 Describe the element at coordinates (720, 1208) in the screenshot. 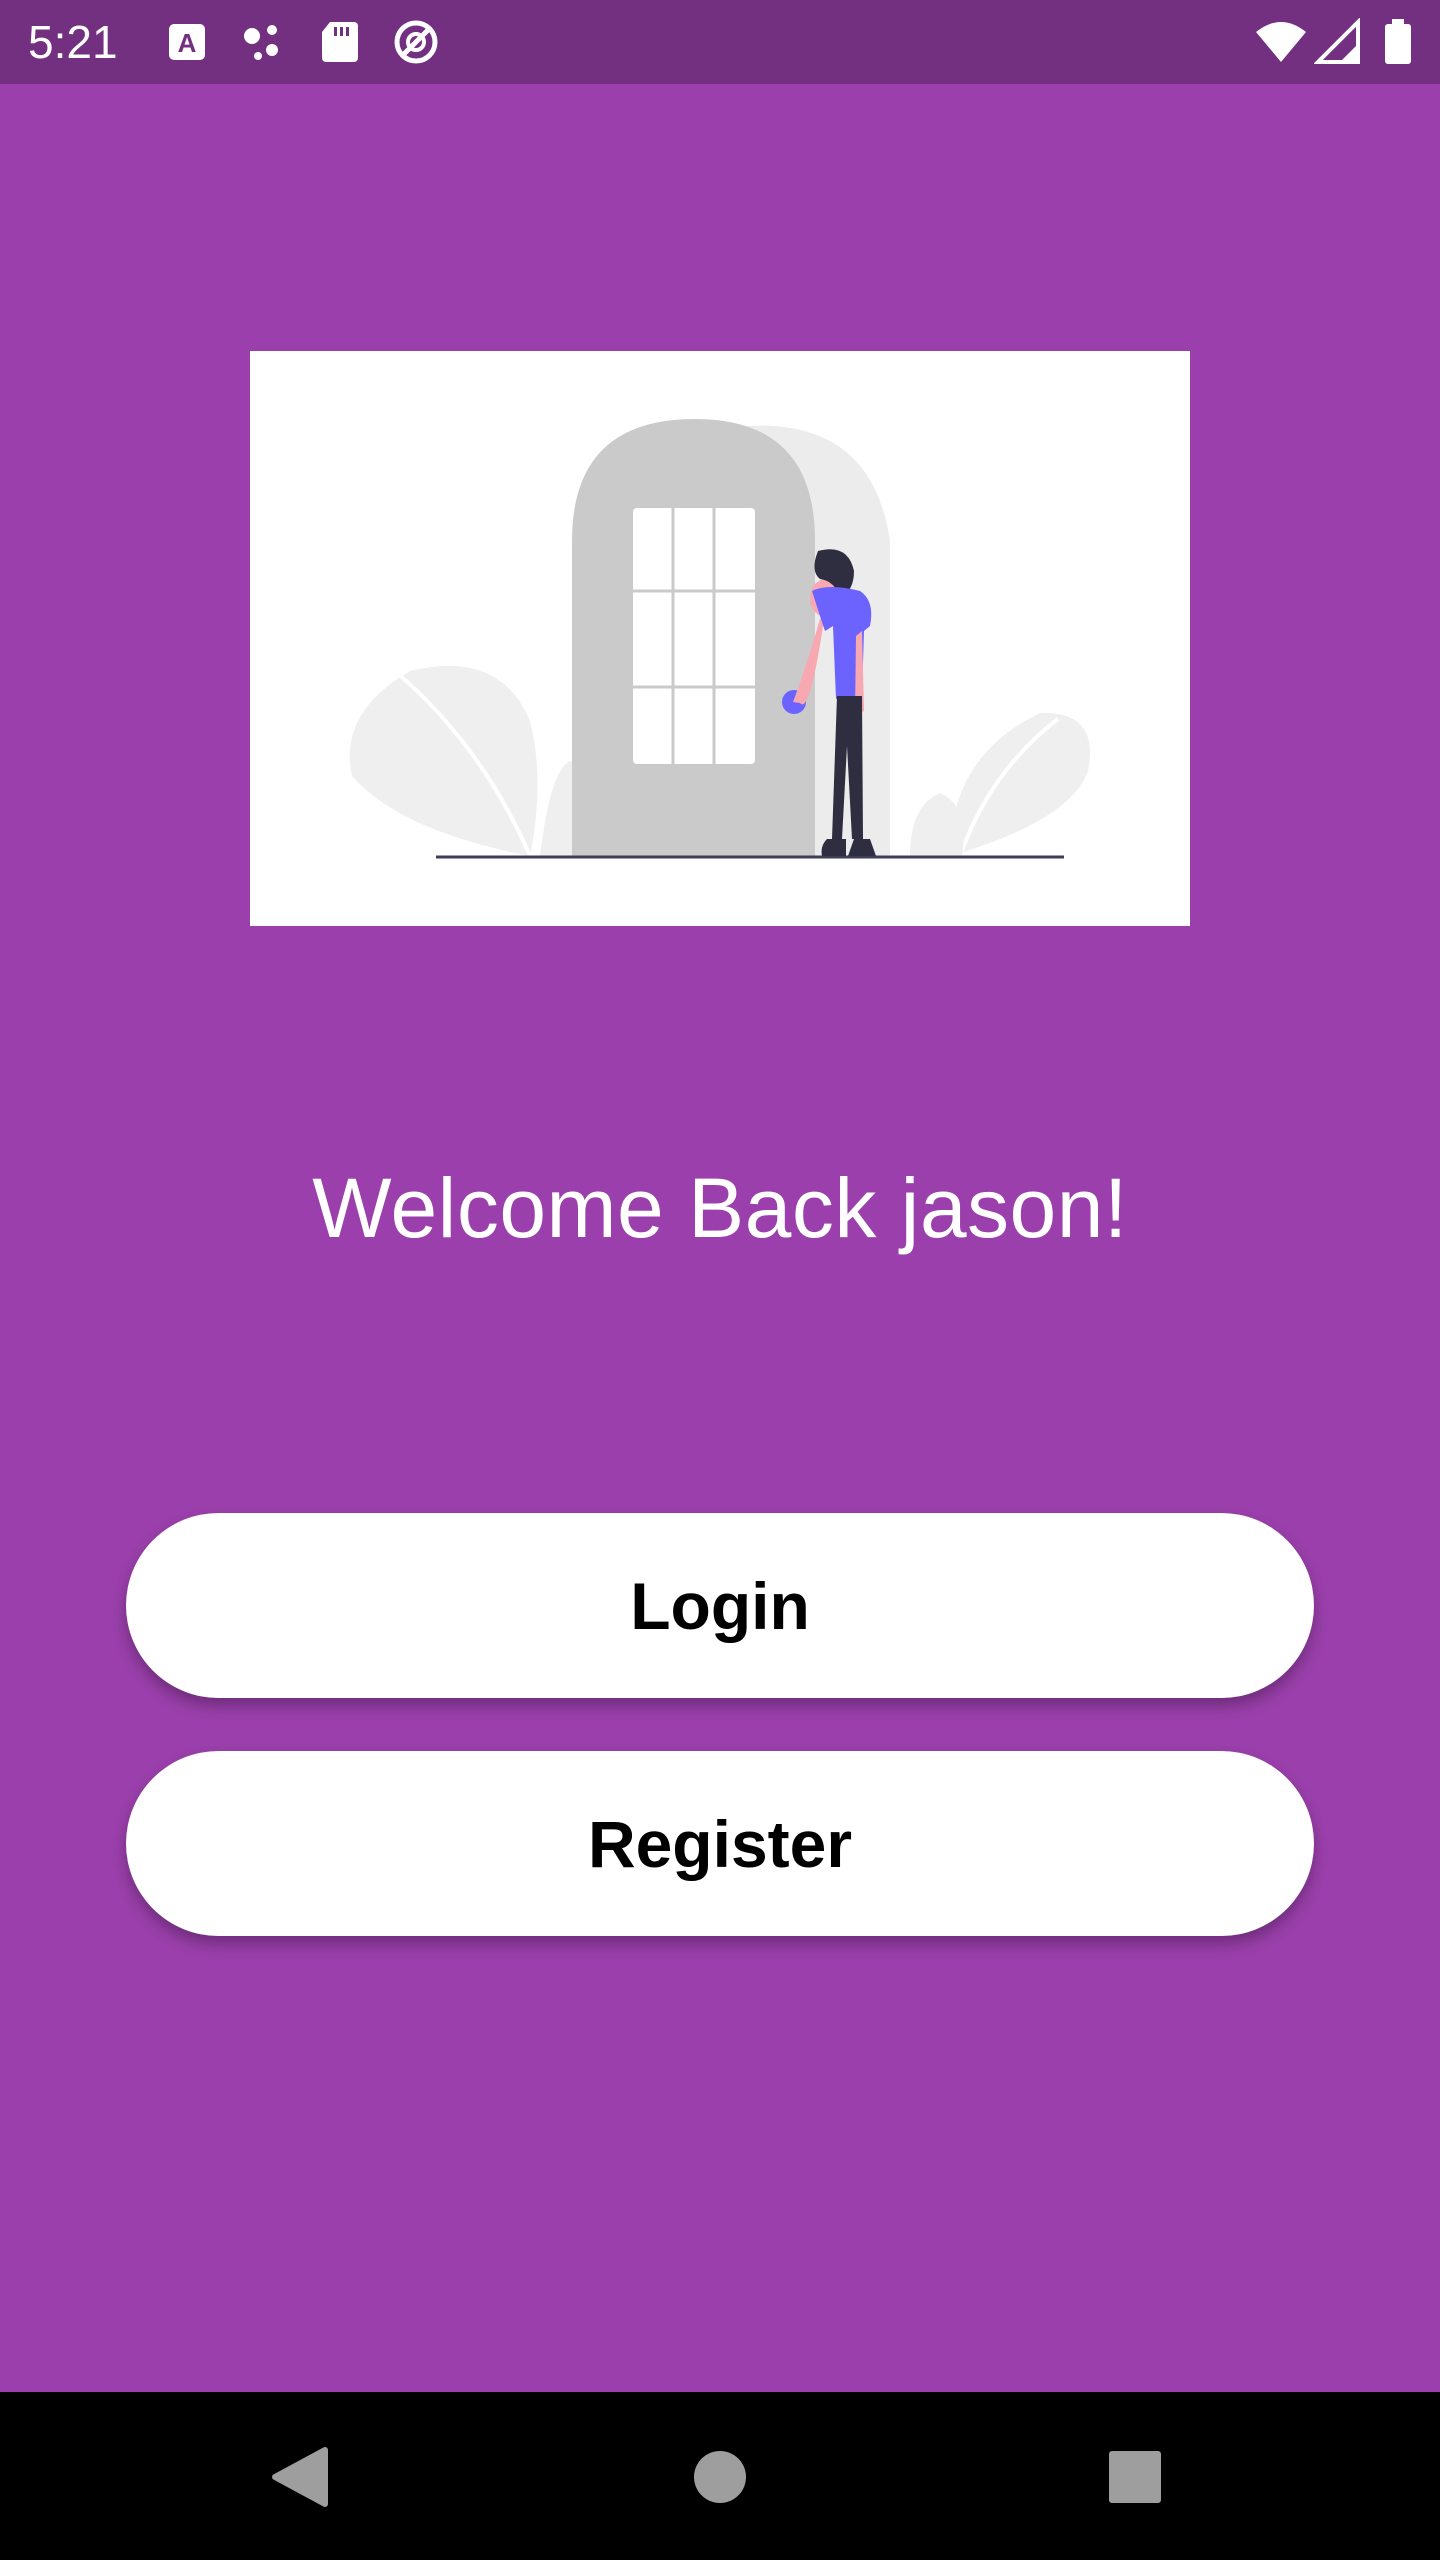

I see `welcome-message: Welcome Back jason!` at that location.